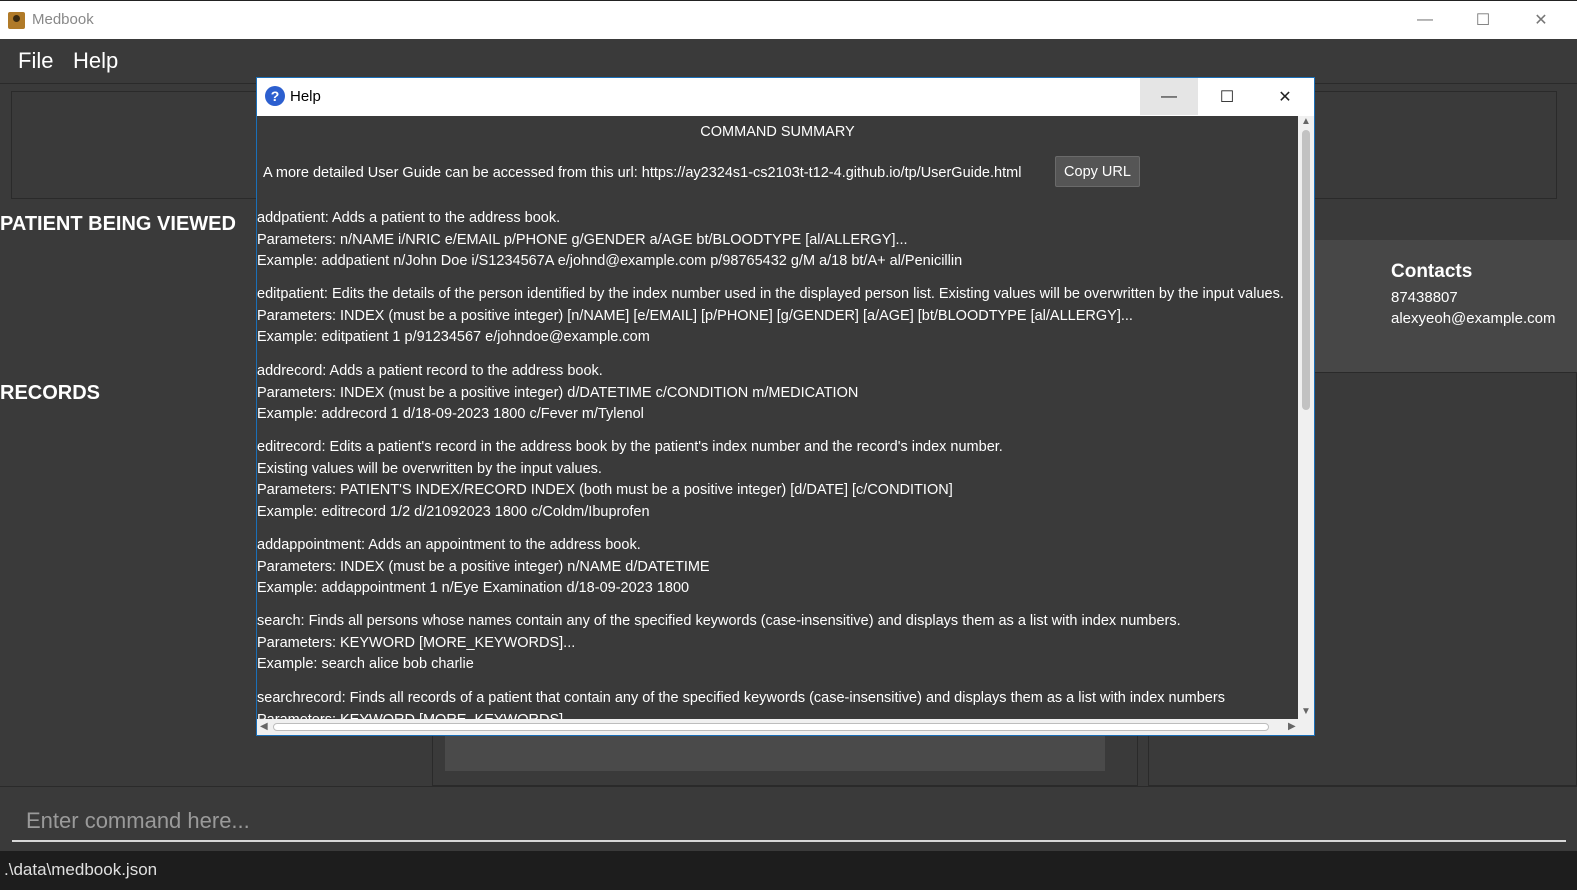 Image resolution: width=1577 pixels, height=890 pixels. I want to click on close-button: ✕, so click(1541, 20).